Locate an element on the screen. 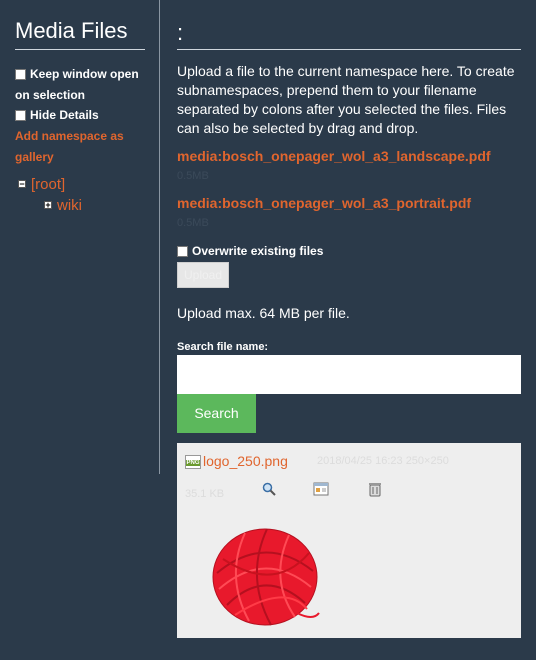  media-filesize: 35.1 KB is located at coordinates (205, 494).